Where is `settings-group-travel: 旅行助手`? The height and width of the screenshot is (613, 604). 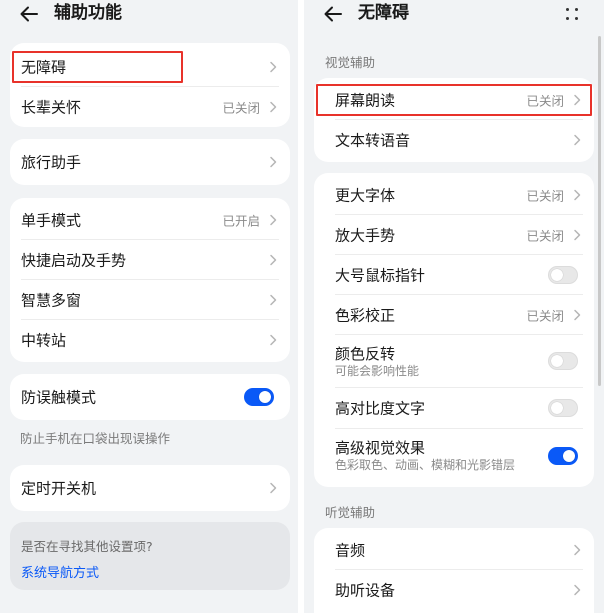 settings-group-travel: 旅行助手 is located at coordinates (150, 162).